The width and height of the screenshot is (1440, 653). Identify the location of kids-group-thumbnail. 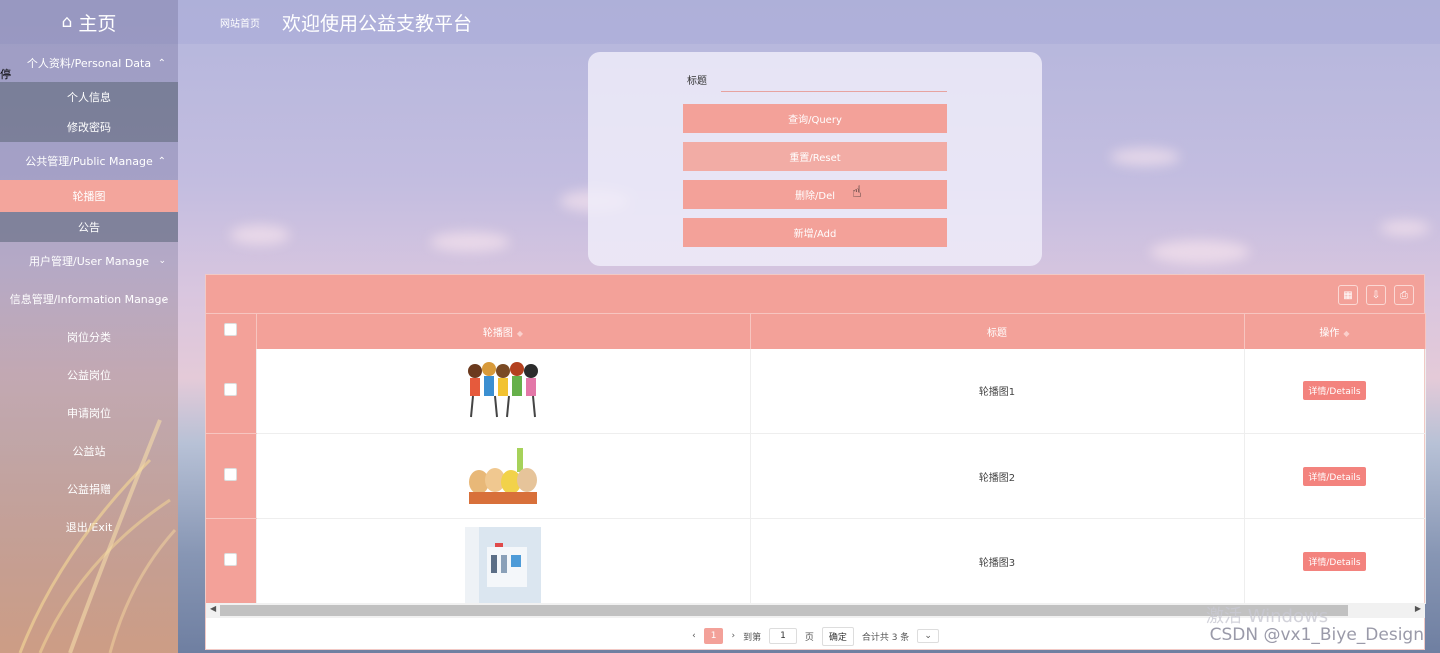
(503, 476).